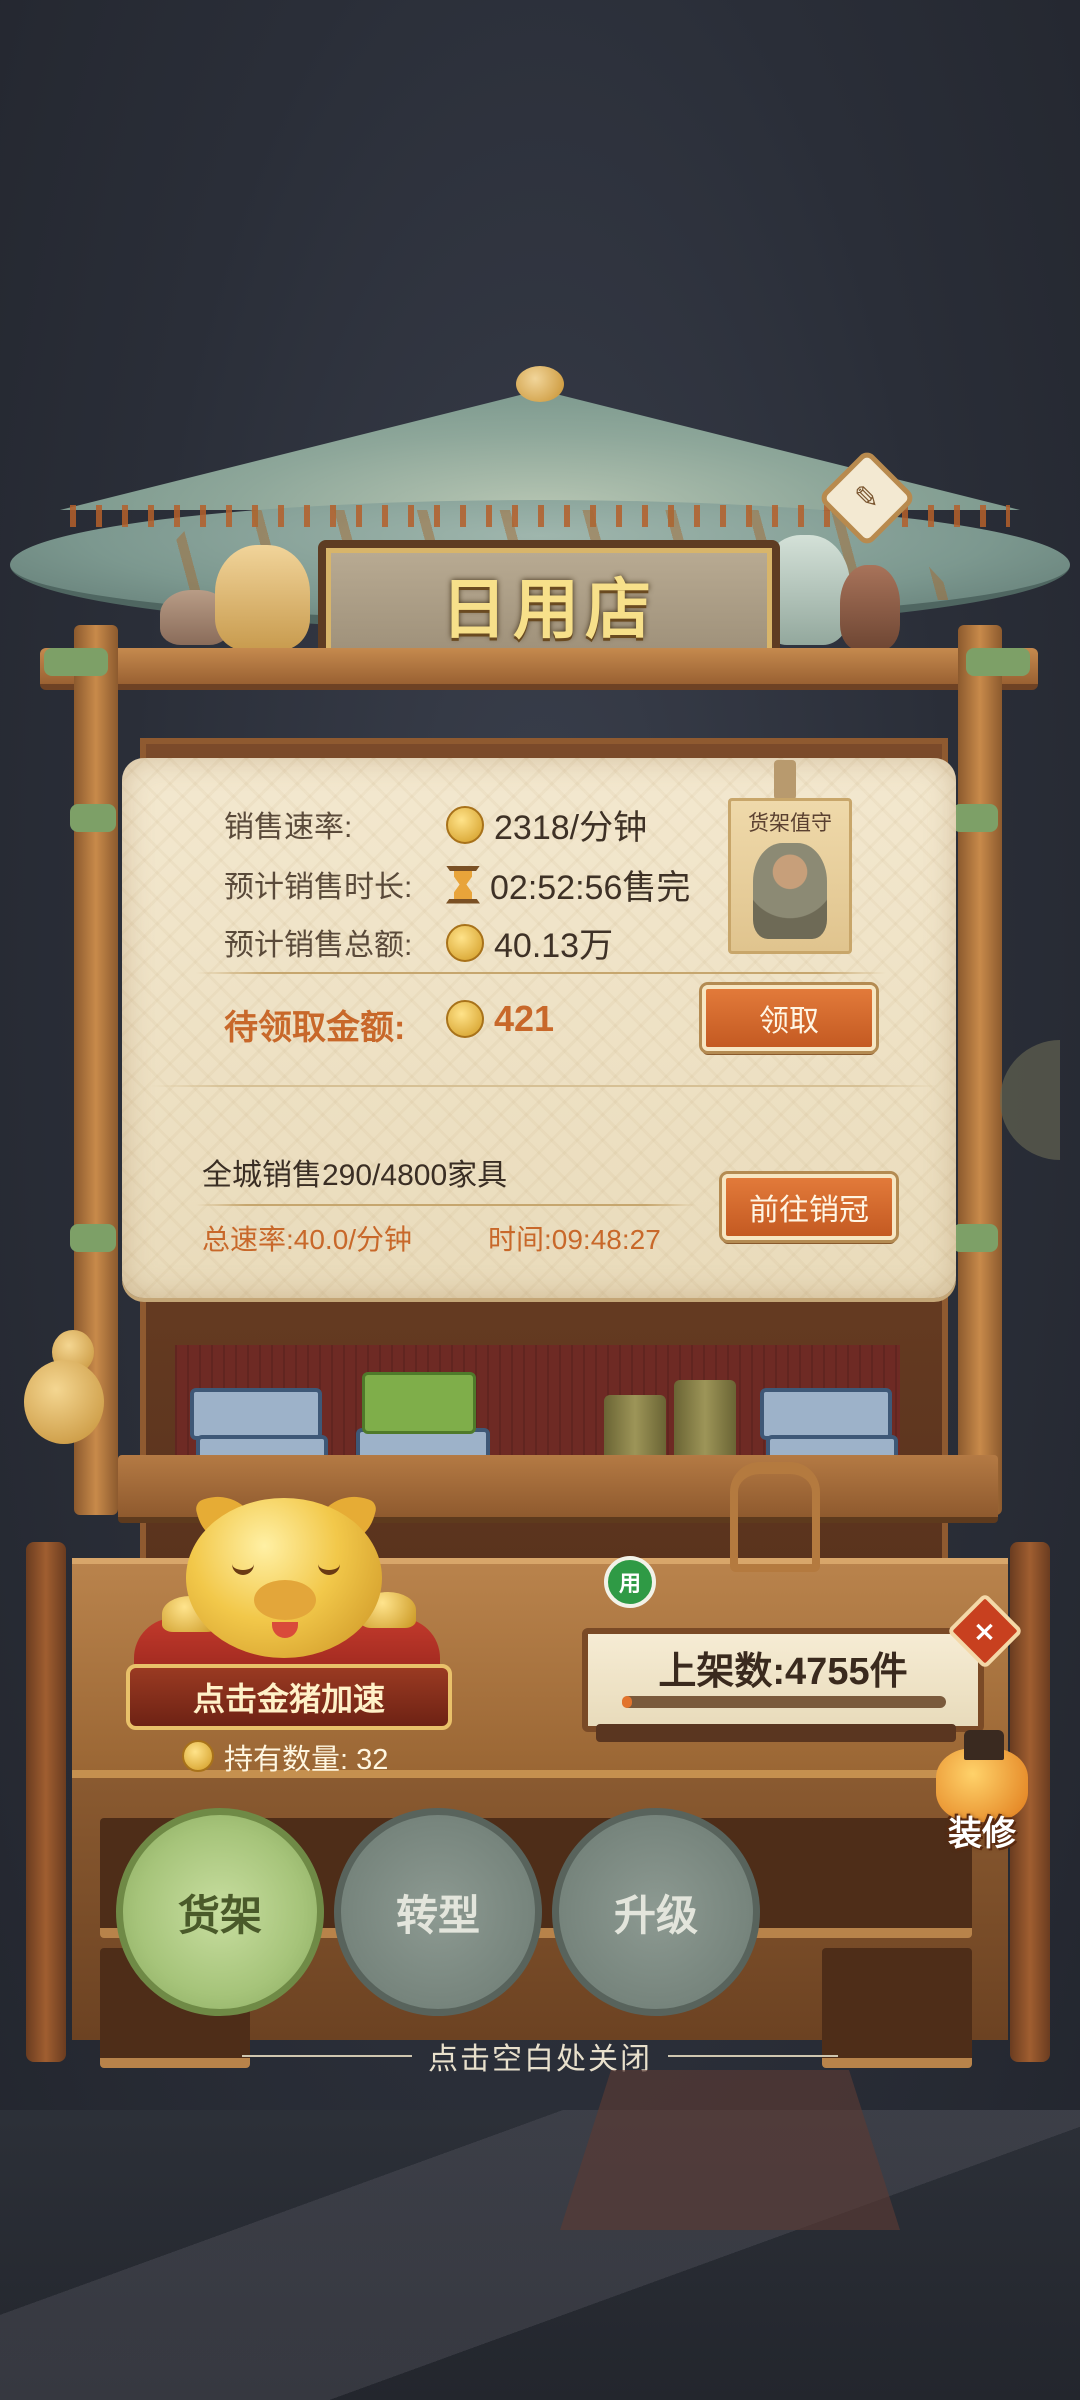  What do you see at coordinates (306, 1760) in the screenshot?
I see `hold-count: 持有数量: 32` at bounding box center [306, 1760].